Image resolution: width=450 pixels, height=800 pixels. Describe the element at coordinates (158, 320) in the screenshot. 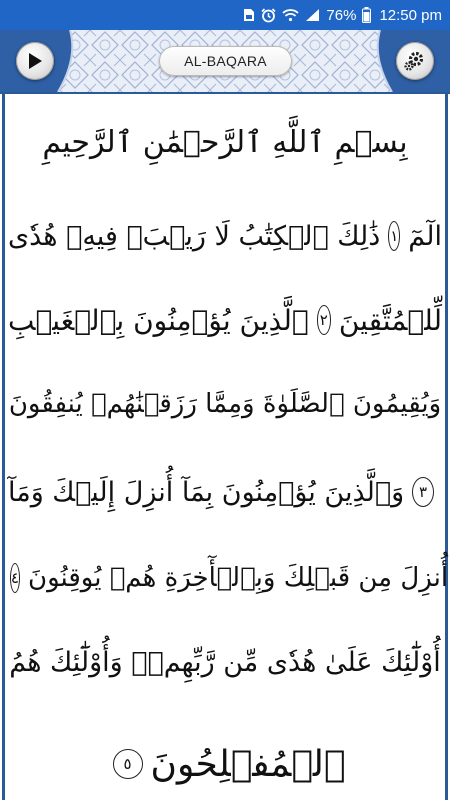

I see `verse-text: ٱلَّذِينَ يُؤۡمِنُونَ بِٱلۡغَيۡبِ` at that location.